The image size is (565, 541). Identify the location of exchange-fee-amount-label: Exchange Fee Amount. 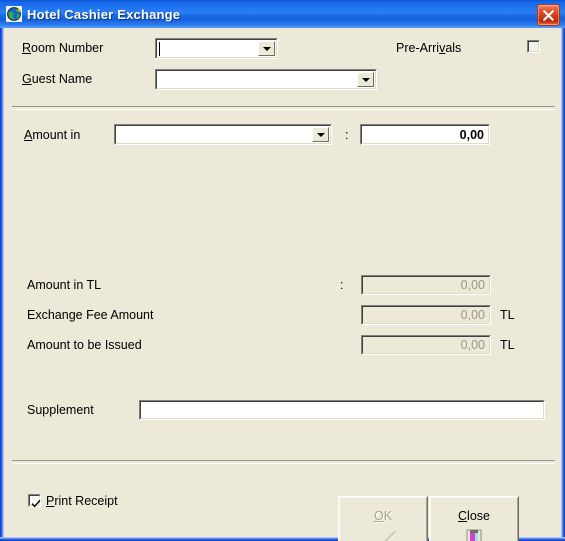
(90, 315).